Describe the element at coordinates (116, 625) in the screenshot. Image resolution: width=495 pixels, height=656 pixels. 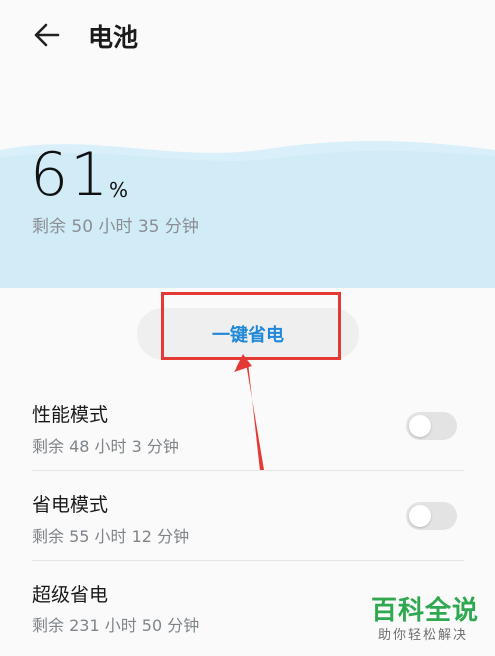
I see `super-power-saving-remaining: 剩余 231 小时 50 分钟` at that location.